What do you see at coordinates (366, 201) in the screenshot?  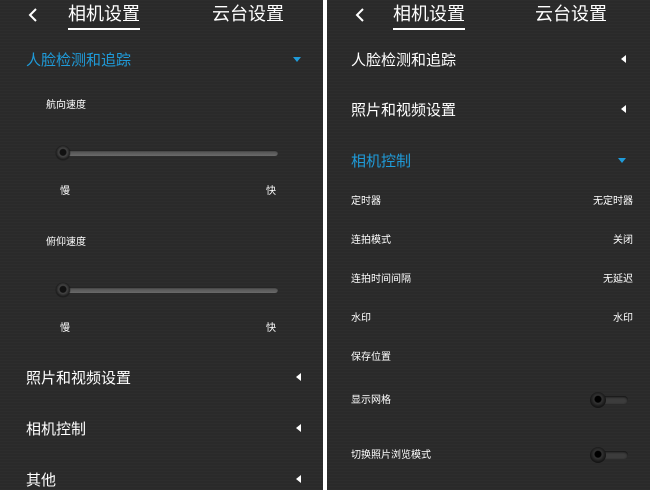 I see `setting-label: 定时器` at bounding box center [366, 201].